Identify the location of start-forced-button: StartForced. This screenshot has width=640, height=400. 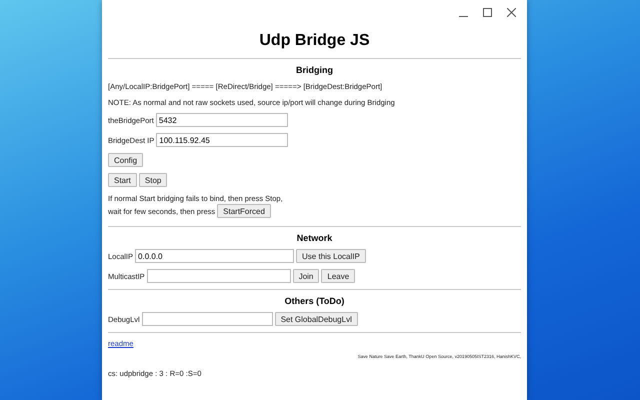
(244, 211).